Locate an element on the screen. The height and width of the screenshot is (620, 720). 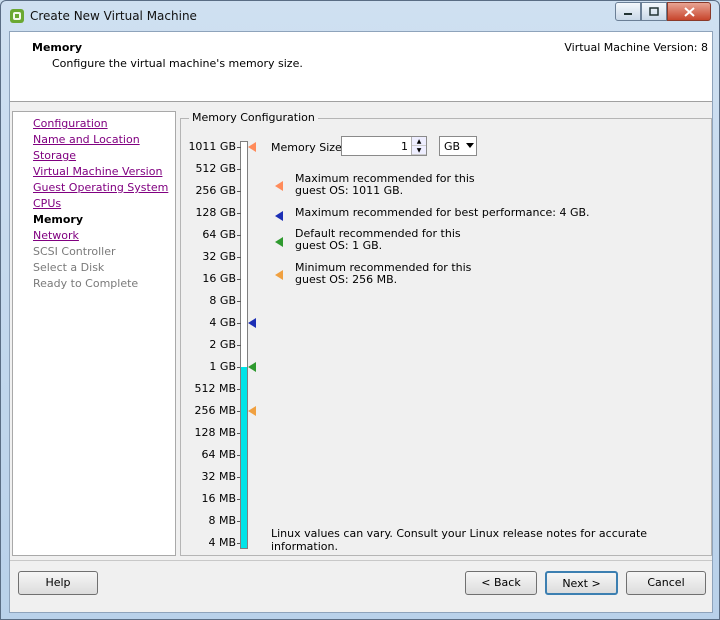
memory-unit-select: GB is located at coordinates (458, 146).